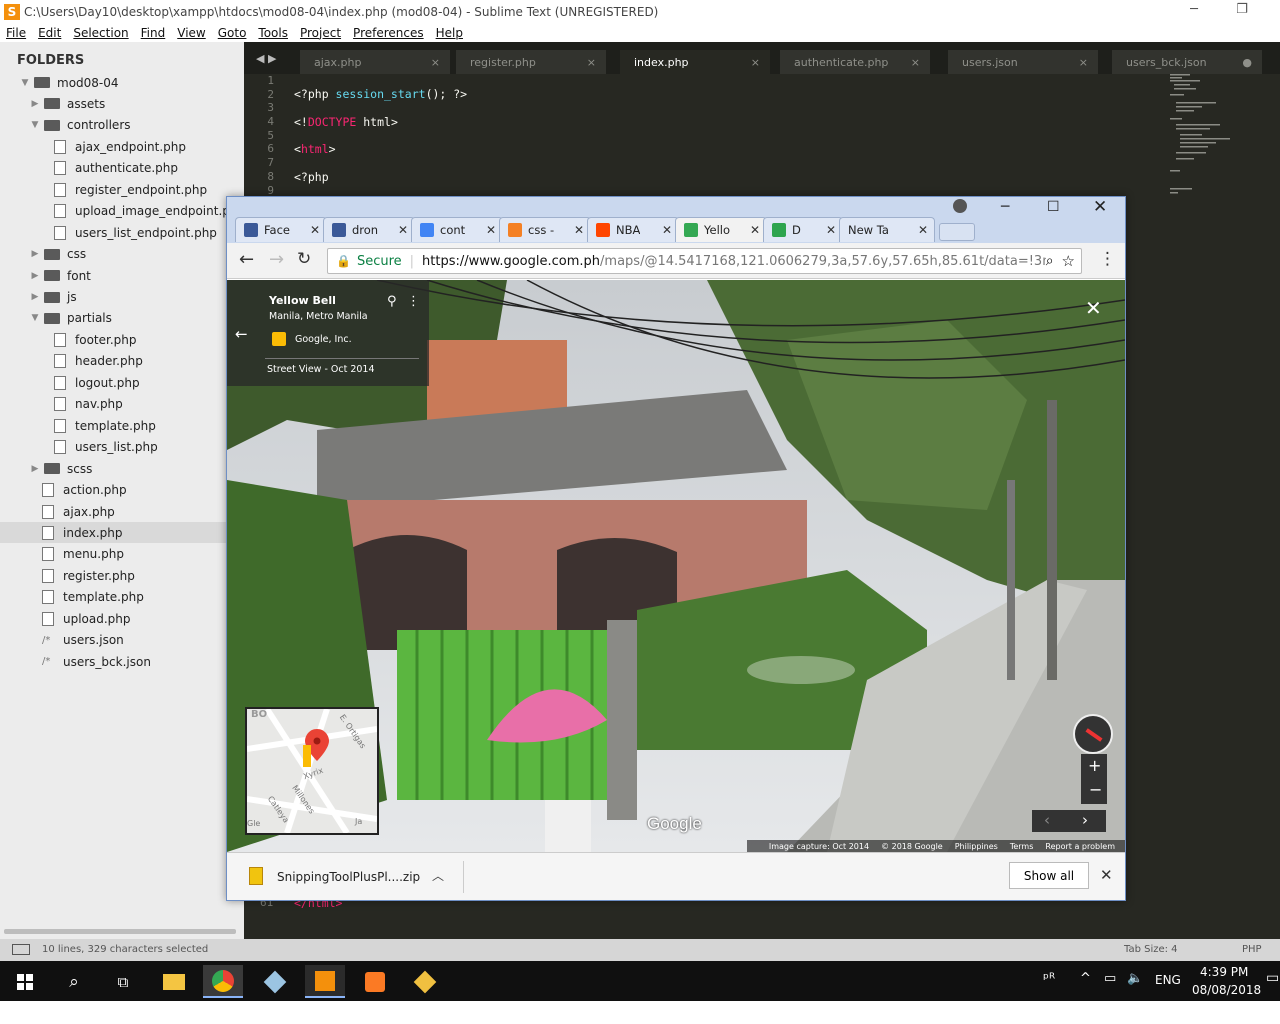 The height and width of the screenshot is (1024, 1280). Describe the element at coordinates (1080, 846) in the screenshot. I see `report-problem-link: Report a problem` at that location.